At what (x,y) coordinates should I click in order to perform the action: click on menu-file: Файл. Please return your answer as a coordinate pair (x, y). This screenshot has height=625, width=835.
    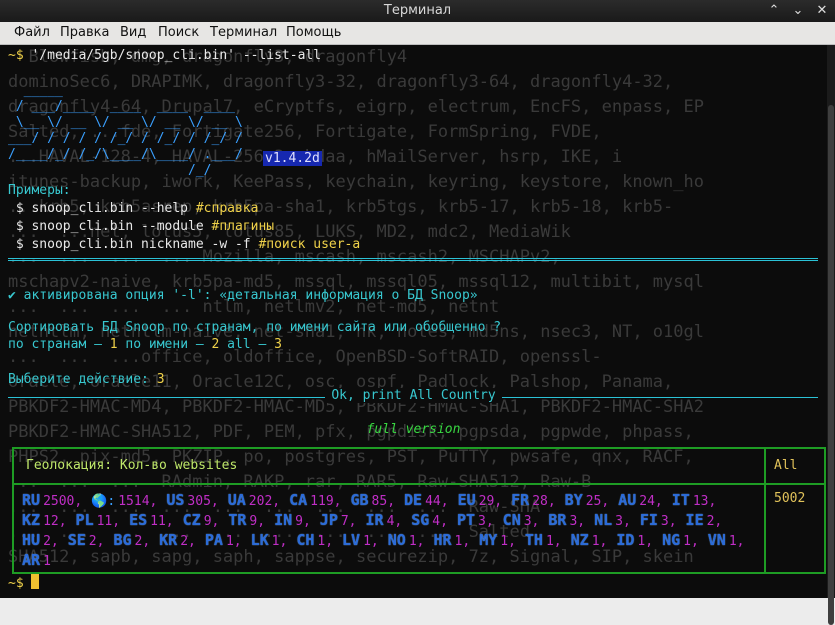
    Looking at the image, I should click on (32, 32).